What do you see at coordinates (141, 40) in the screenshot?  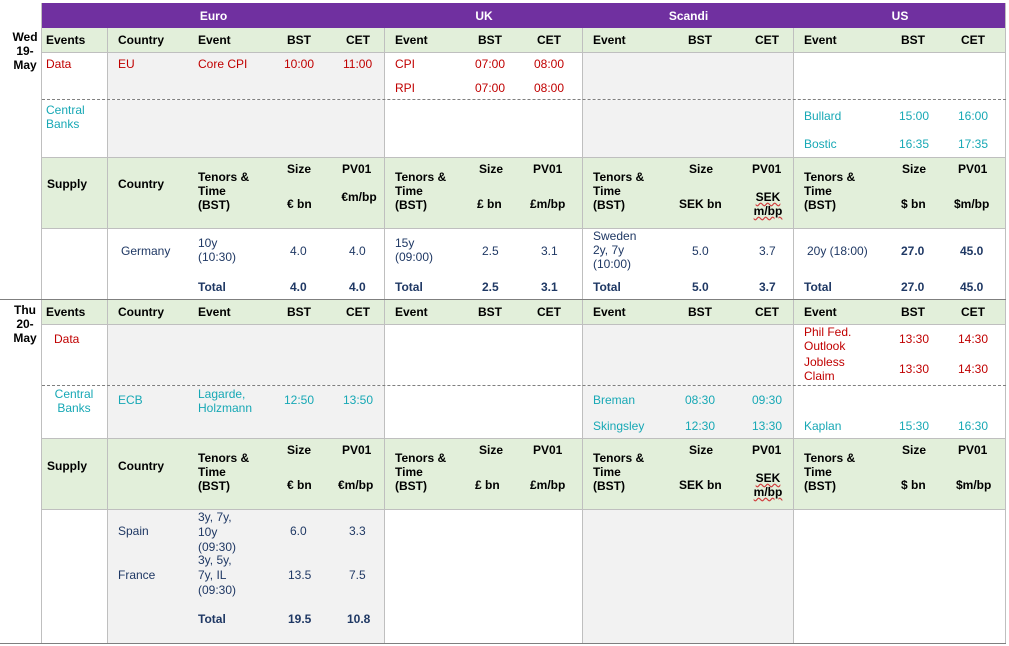 I see `country-header: Country` at bounding box center [141, 40].